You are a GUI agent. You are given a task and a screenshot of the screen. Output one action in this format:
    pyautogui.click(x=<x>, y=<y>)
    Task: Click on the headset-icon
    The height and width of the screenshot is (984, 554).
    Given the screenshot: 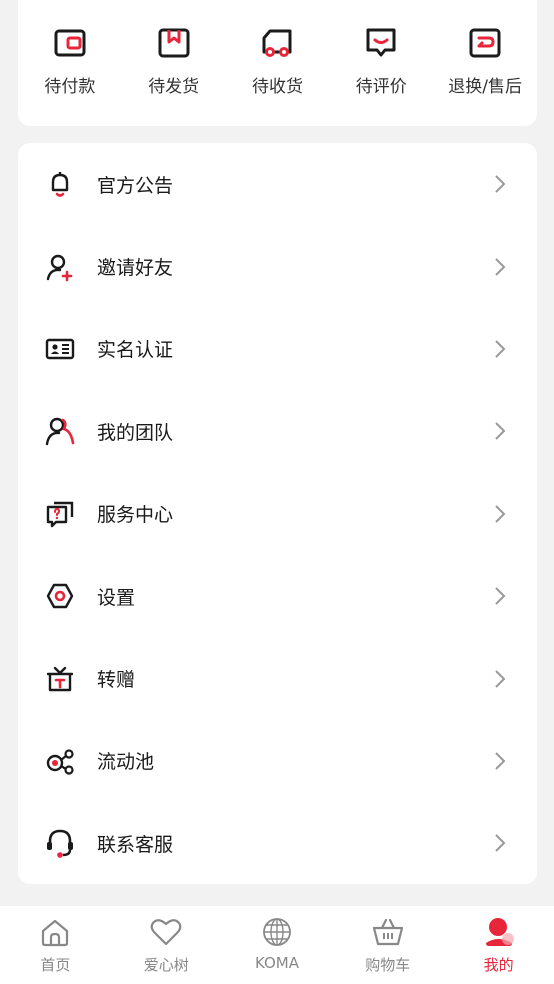 What is the action you would take?
    pyautogui.click(x=60, y=843)
    